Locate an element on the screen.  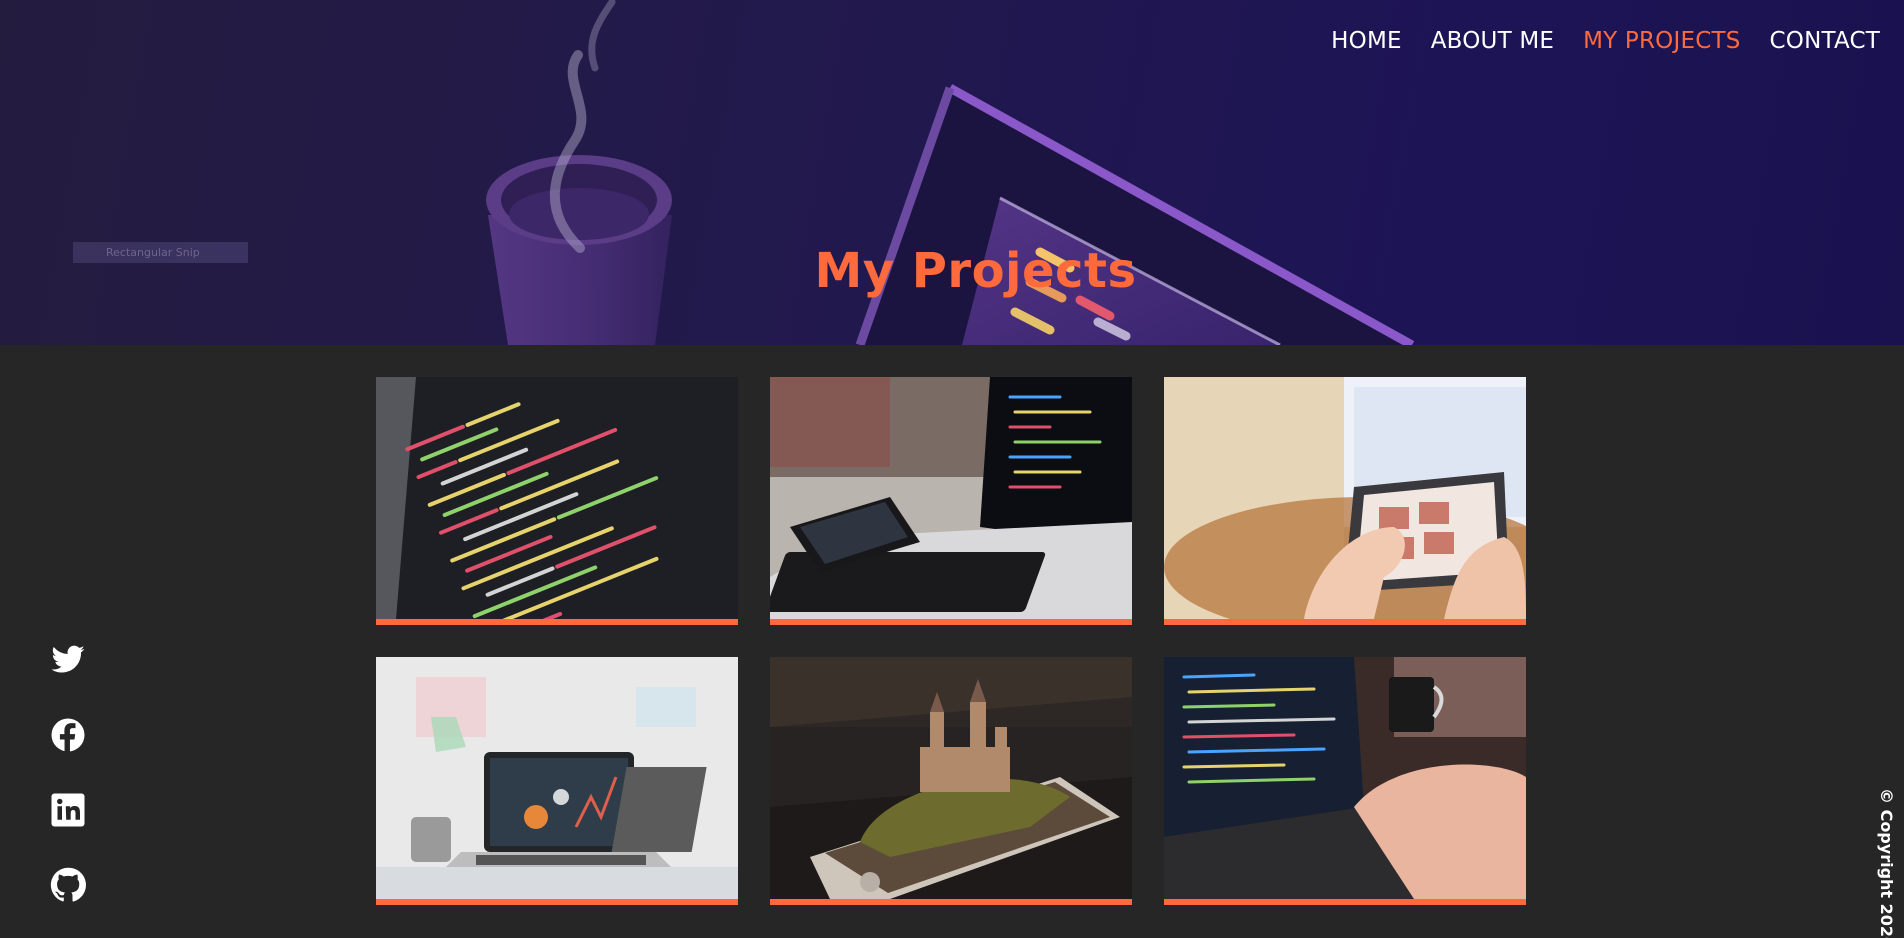
social-links is located at coordinates (68, 772).